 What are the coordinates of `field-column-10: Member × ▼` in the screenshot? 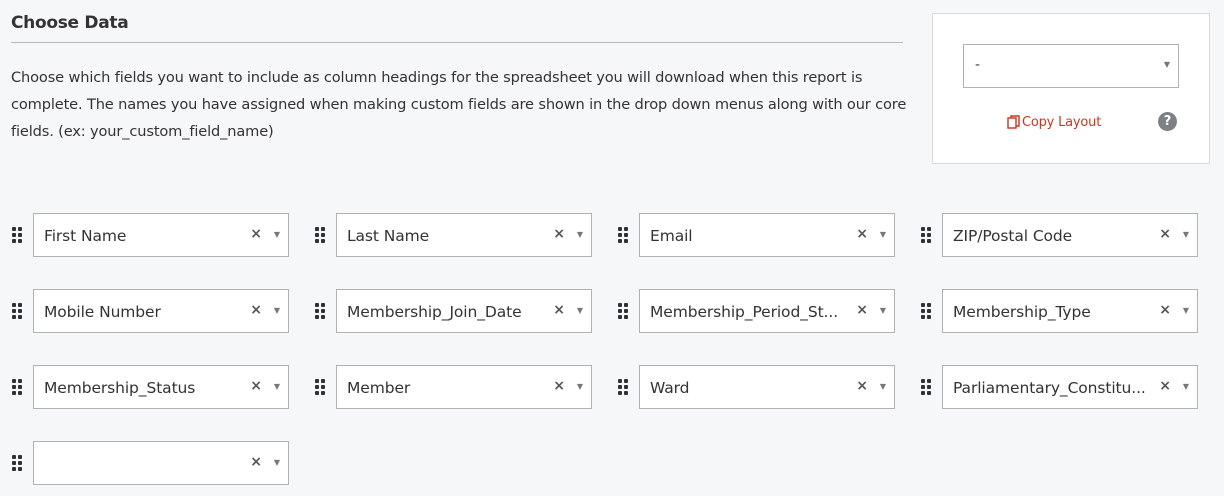 It's located at (459, 387).